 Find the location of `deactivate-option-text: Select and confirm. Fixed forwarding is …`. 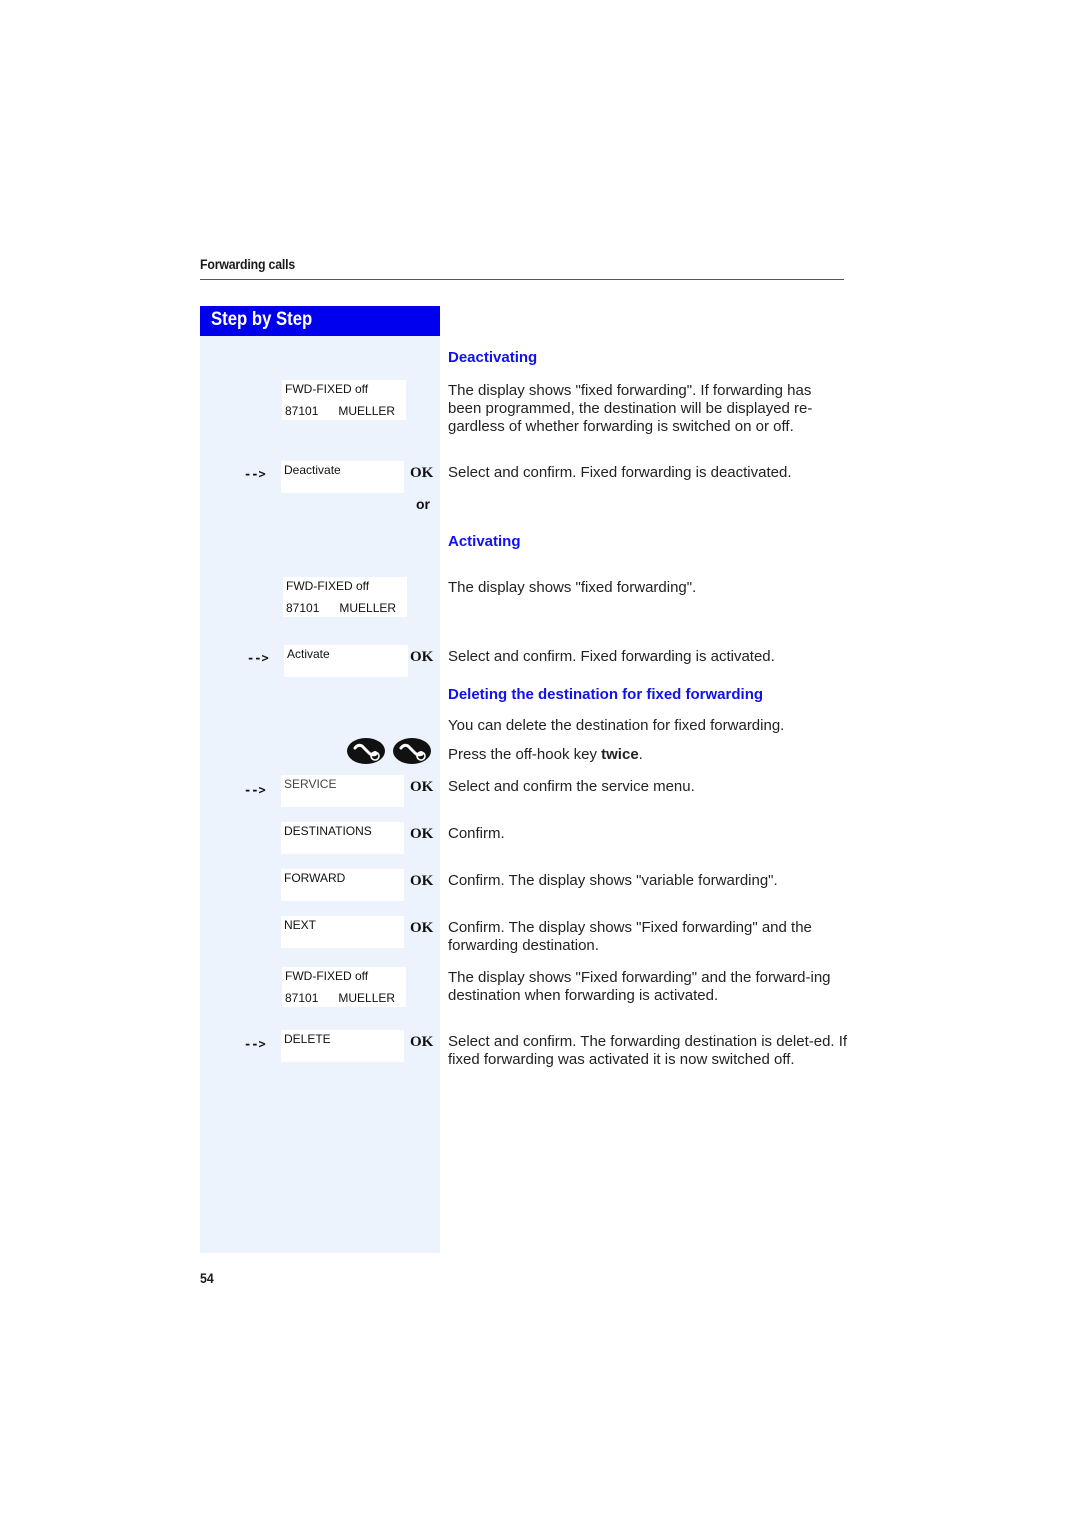

deactivate-option-text: Select and confirm. Fixed forwarding is … is located at coordinates (620, 472).